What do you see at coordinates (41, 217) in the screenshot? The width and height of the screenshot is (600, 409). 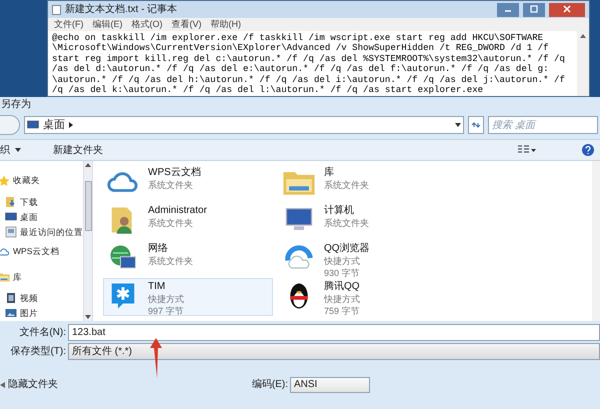 I see `sidebar-item: 桌面` at bounding box center [41, 217].